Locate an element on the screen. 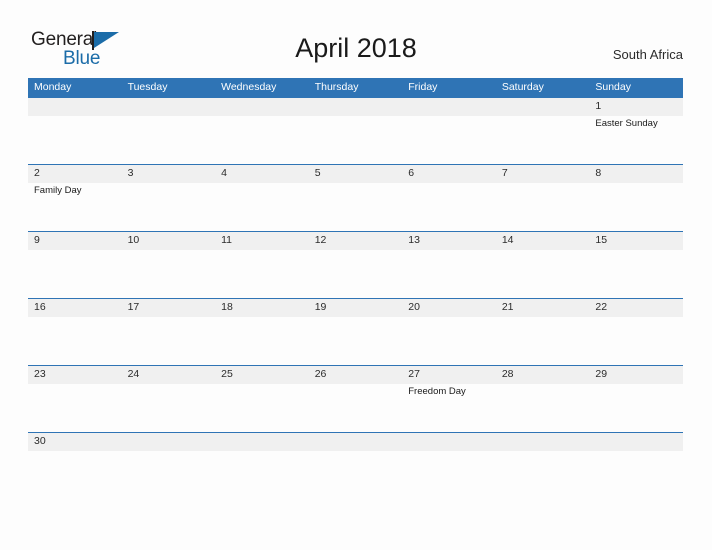  calendar-week-row: 9 10 11 12 13 14 15 is located at coordinates (355, 264).